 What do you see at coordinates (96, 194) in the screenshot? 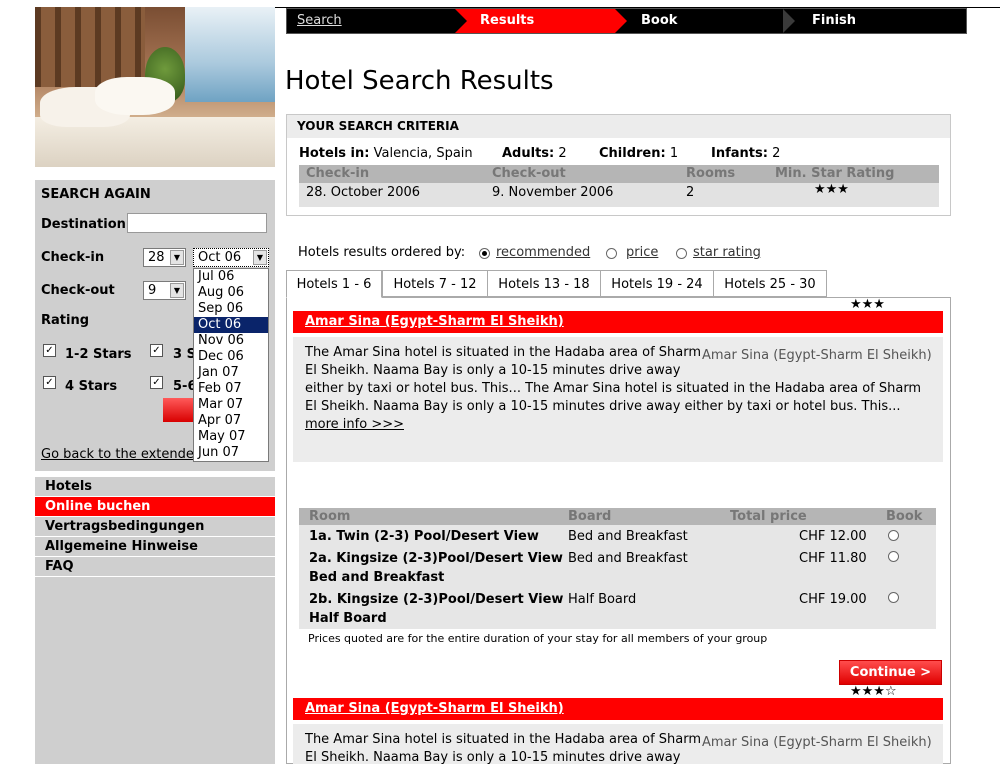
I see `search-again-title: SEARCH AGAIN` at bounding box center [96, 194].